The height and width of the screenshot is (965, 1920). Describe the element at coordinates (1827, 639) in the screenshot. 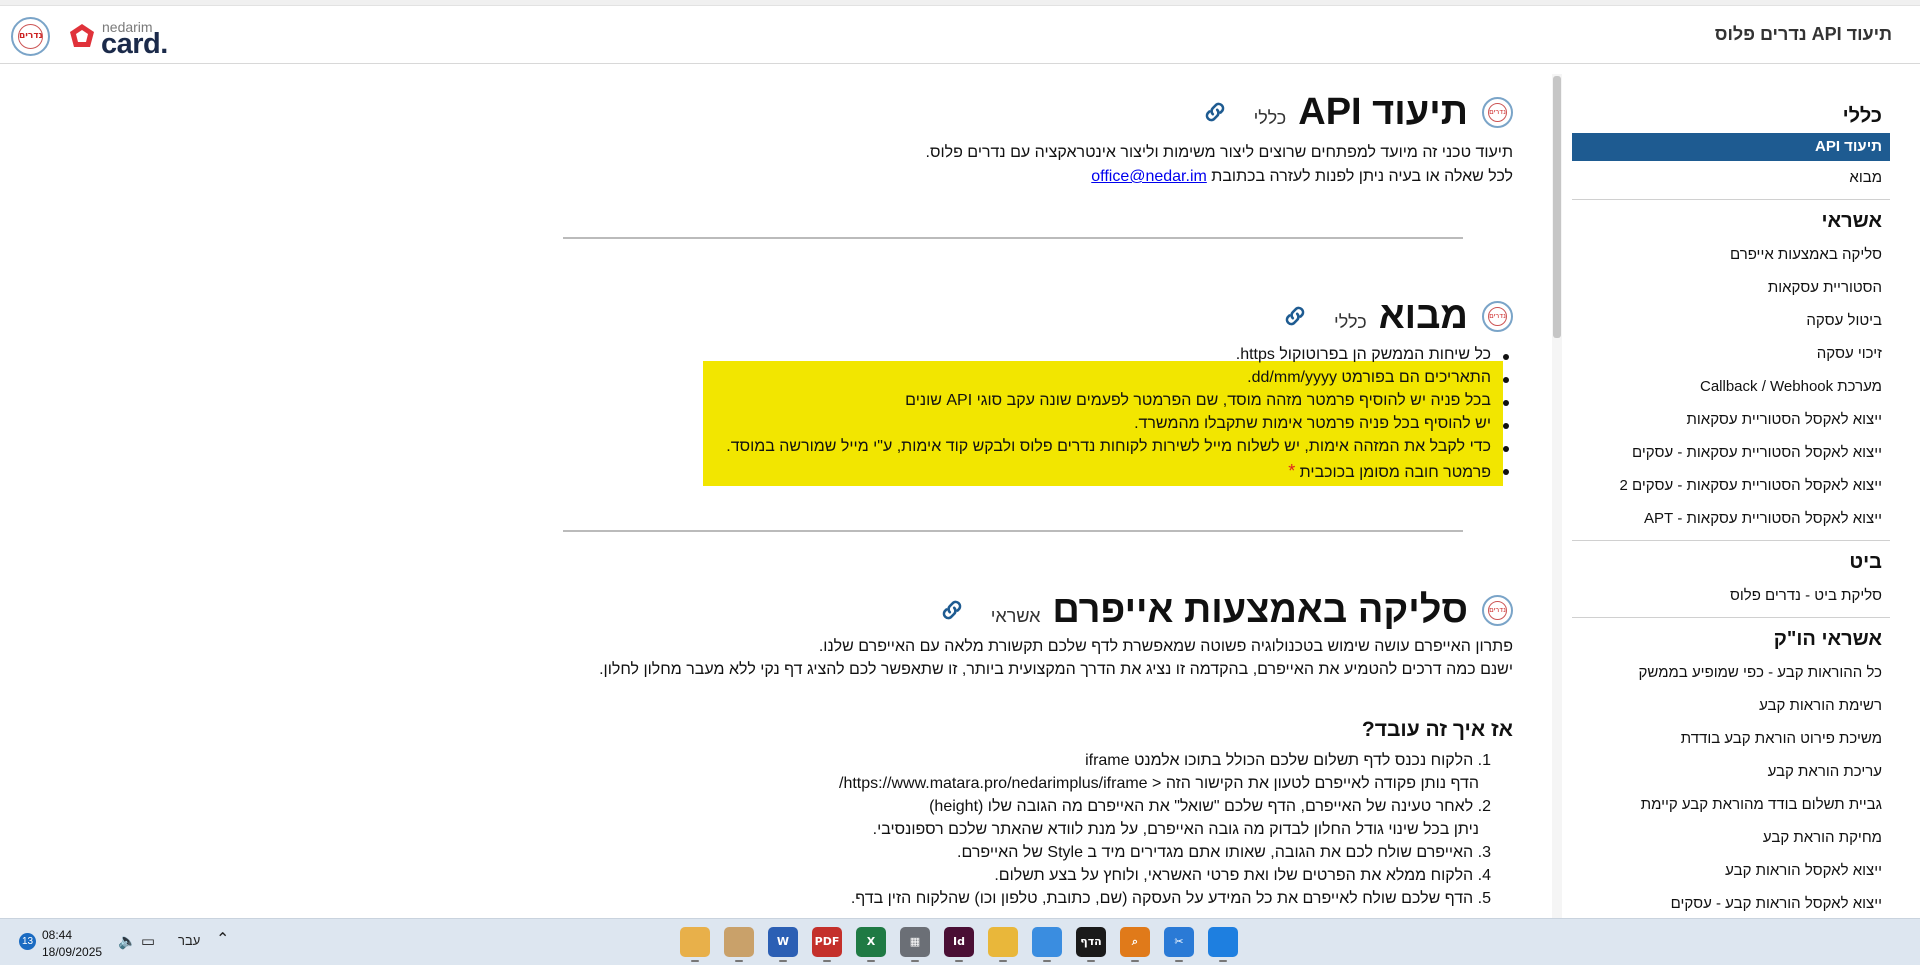

I see `sidebar-section-title: אשראי הו"ק` at that location.